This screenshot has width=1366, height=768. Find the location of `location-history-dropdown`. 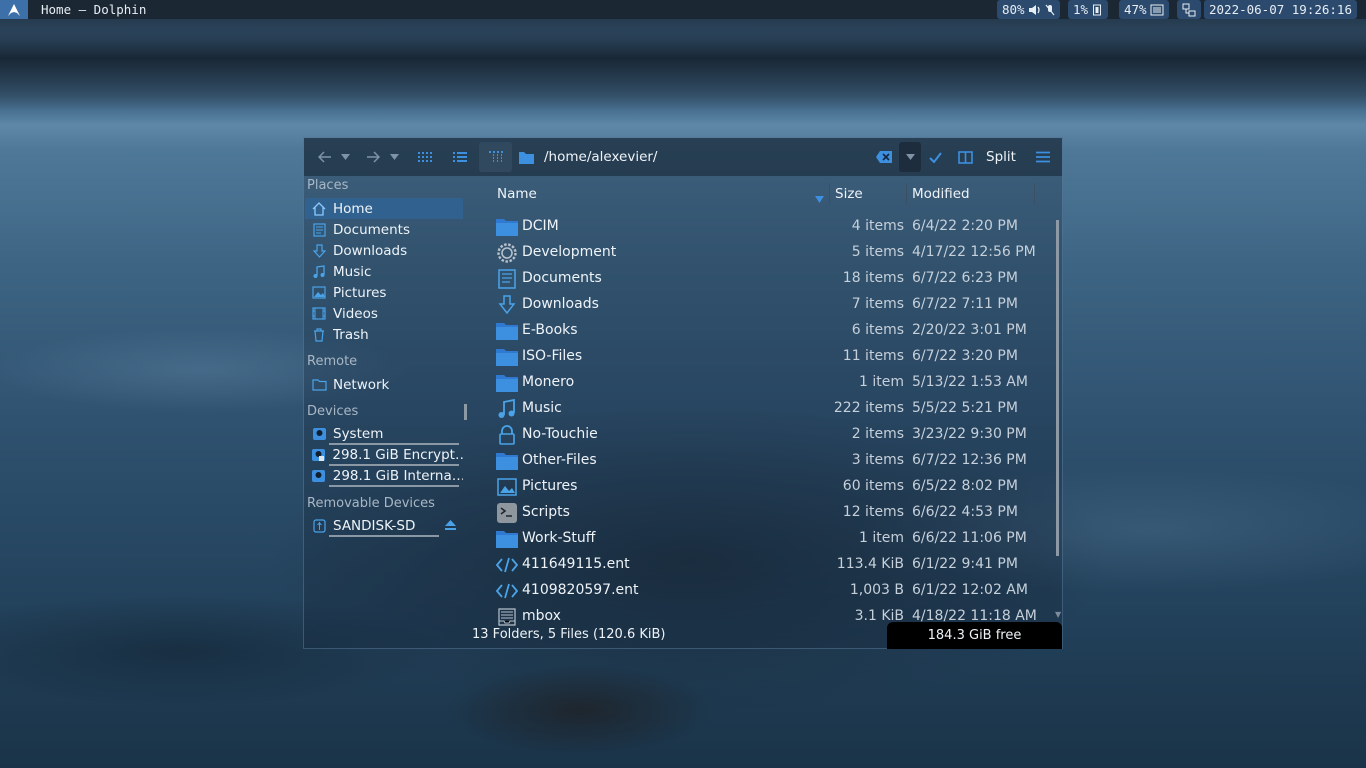

location-history-dropdown is located at coordinates (910, 157).